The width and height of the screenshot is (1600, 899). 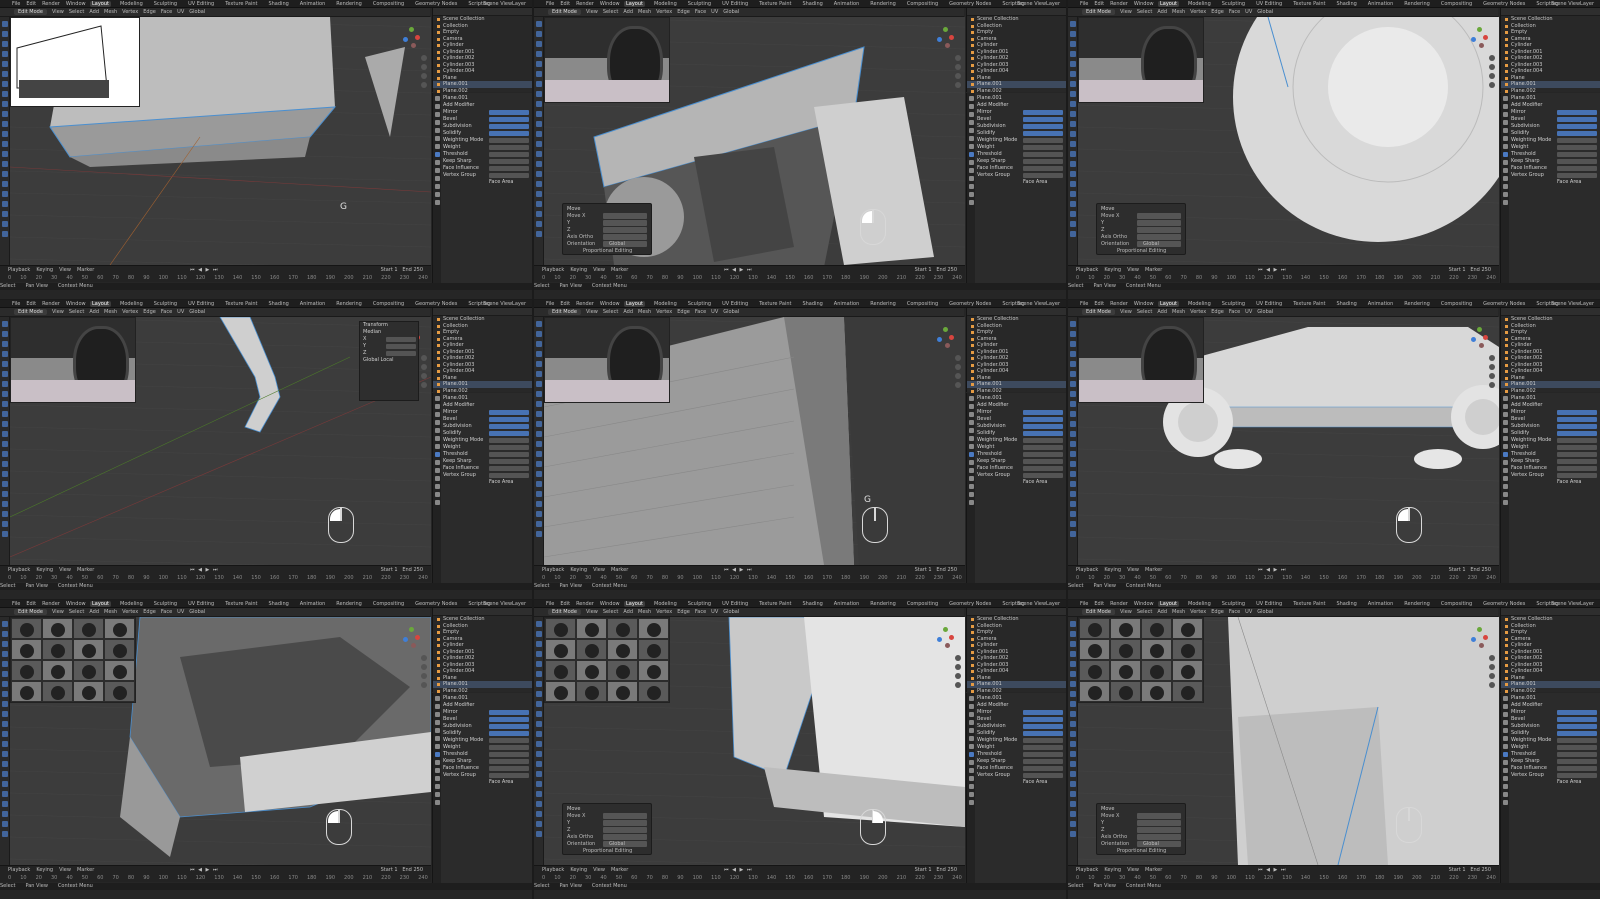 I want to click on weighting-mode-field, so click(x=1577, y=740).